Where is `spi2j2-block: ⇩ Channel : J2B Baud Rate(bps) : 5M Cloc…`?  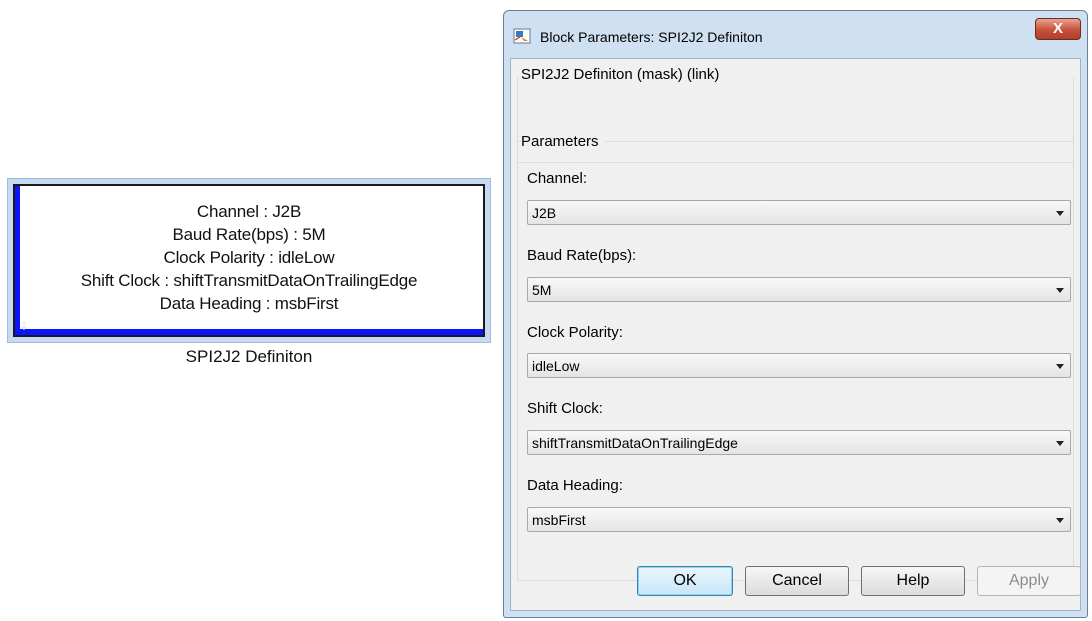
spi2j2-block: ⇩ Channel : J2B Baud Rate(bps) : 5M Cloc… is located at coordinates (249, 260).